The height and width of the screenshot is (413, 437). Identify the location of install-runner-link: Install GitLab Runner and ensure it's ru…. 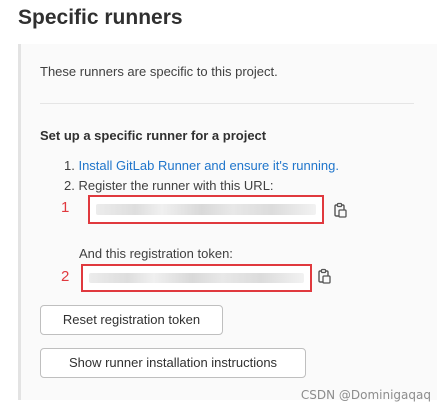
(208, 165).